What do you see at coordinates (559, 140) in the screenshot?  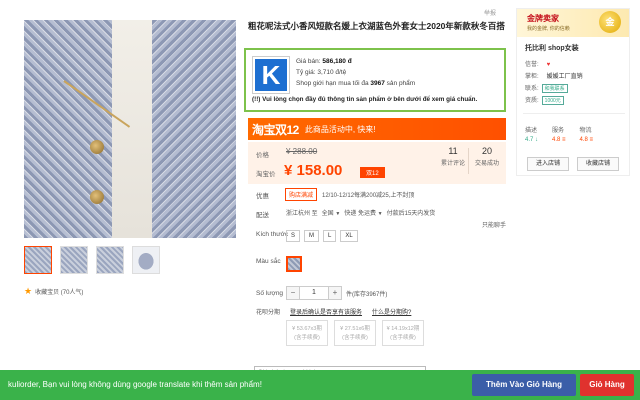 I see `score-service-value: 4.8 ≡` at bounding box center [559, 140].